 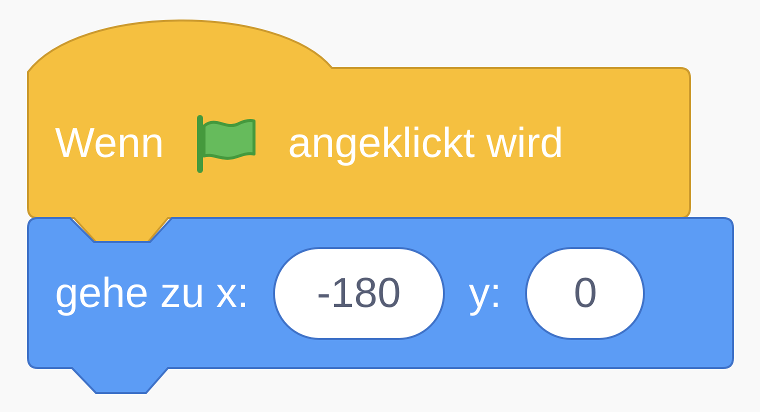 What do you see at coordinates (485, 293) in the screenshot?
I see `block-label: y:` at bounding box center [485, 293].